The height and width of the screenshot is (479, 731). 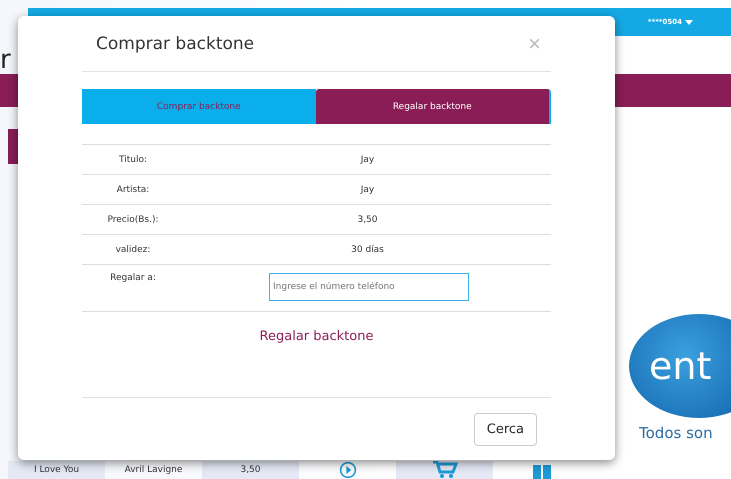 I want to click on cart-icon, so click(x=445, y=470).